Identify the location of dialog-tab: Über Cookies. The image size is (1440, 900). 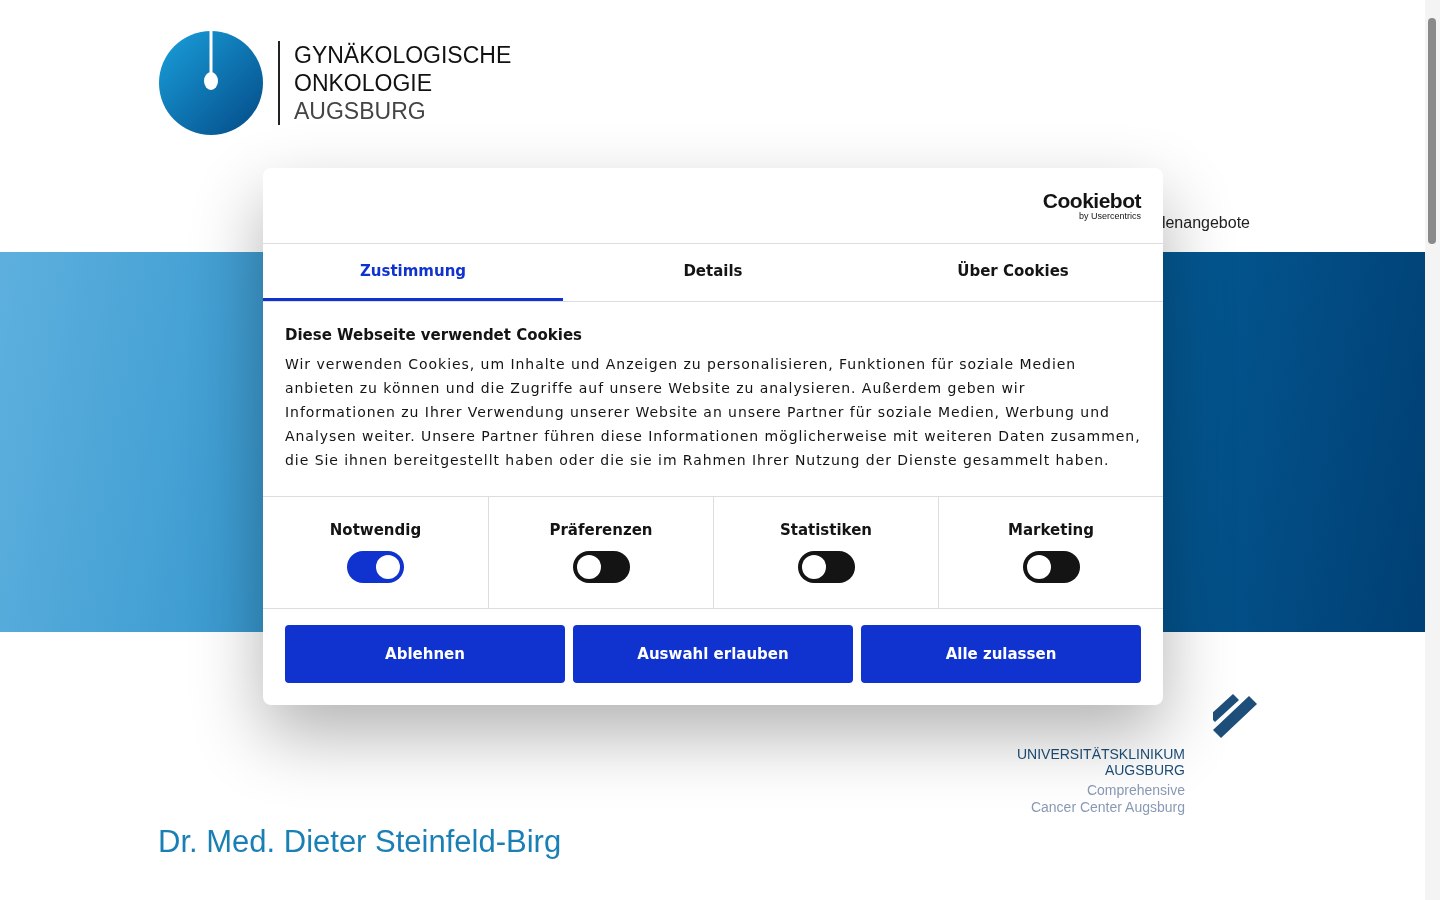
(1013, 272).